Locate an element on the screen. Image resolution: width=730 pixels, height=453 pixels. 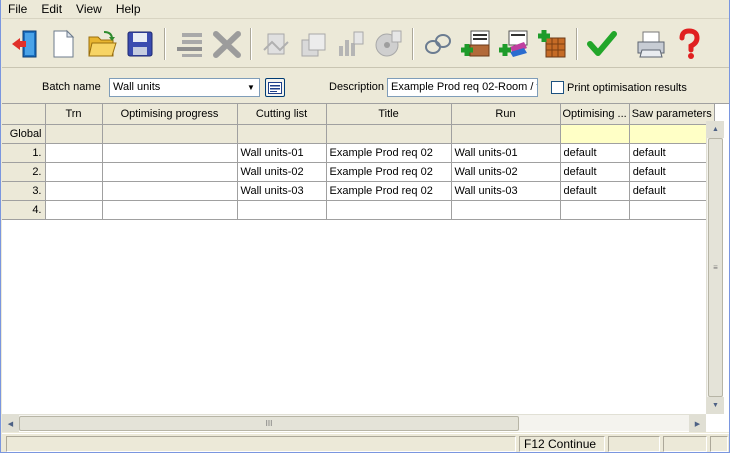
row-number: 4. is located at coordinates (24, 210).